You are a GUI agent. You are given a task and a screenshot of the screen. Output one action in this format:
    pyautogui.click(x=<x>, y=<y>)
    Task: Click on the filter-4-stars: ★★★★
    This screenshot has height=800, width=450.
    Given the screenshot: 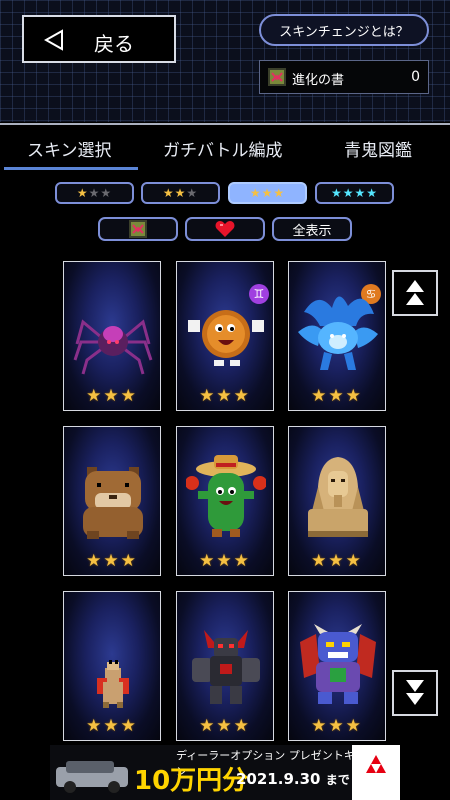 What is the action you would take?
    pyautogui.click(x=354, y=193)
    